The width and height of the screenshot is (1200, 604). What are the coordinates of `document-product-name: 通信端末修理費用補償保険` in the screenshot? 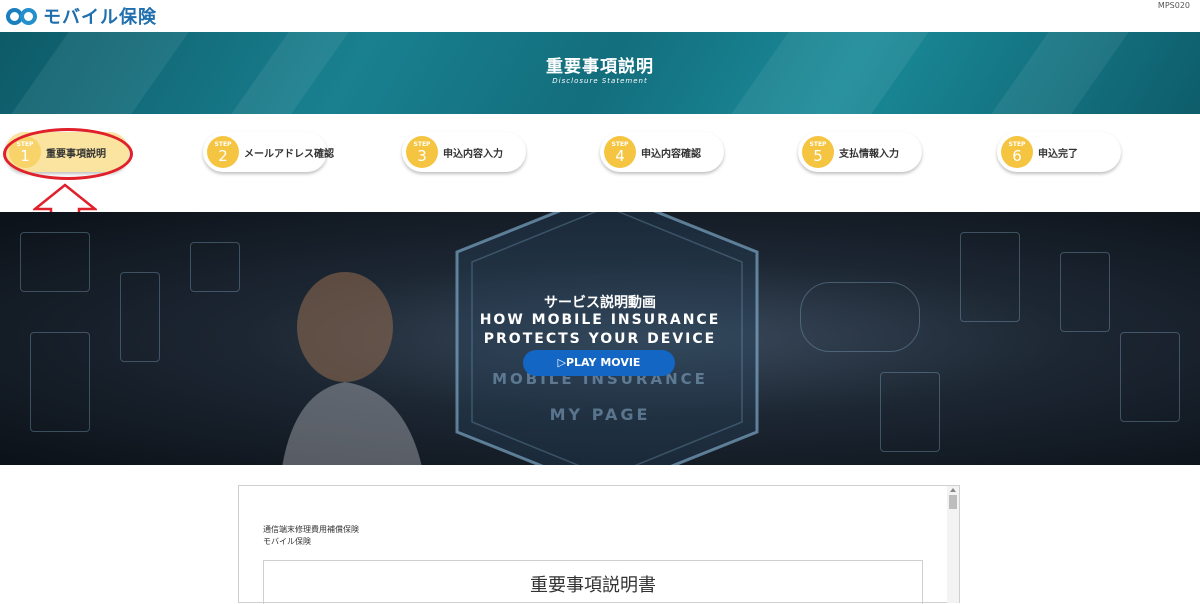 It's located at (311, 529).